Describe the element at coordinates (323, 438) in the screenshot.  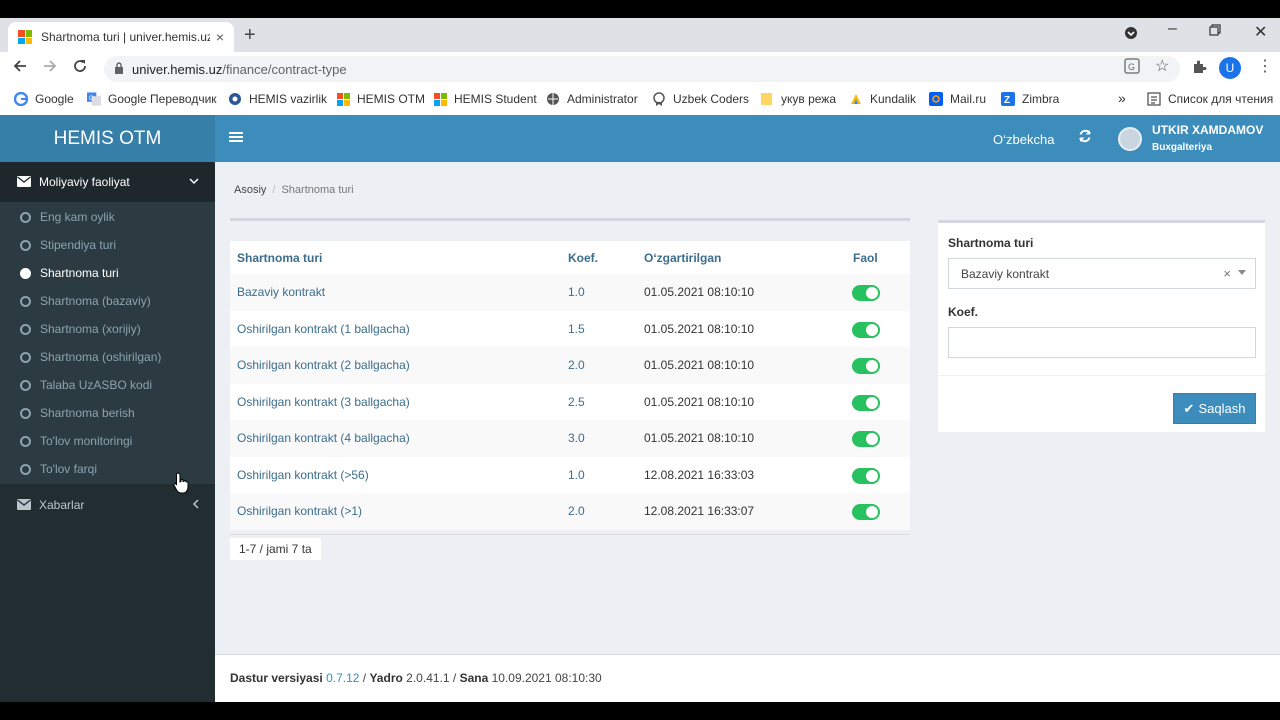
I see `contract-name-link: Oshirilgan kontrakt (4 ballgacha)` at that location.